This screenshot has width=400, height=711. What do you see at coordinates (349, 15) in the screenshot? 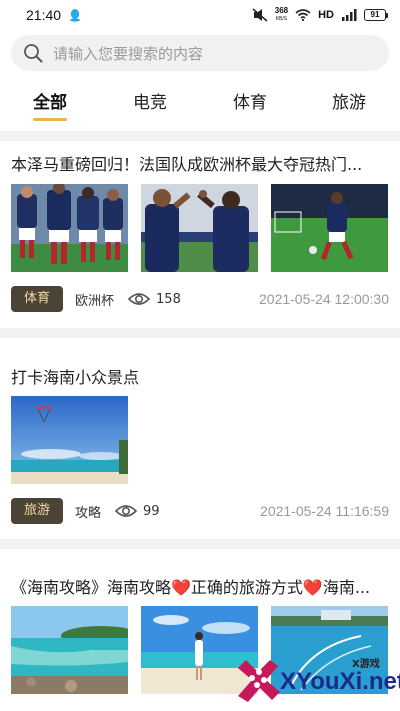
I see `signal-icon` at bounding box center [349, 15].